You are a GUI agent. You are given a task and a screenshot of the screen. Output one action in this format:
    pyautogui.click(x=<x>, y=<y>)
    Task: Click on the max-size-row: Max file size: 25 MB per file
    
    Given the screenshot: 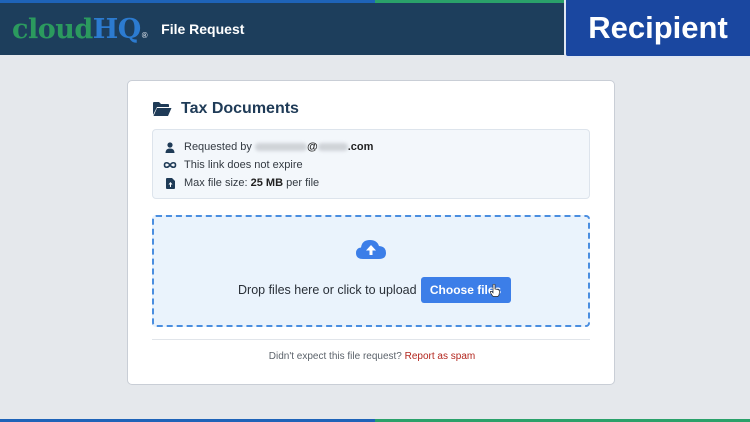 What is the action you would take?
    pyautogui.click(x=371, y=183)
    